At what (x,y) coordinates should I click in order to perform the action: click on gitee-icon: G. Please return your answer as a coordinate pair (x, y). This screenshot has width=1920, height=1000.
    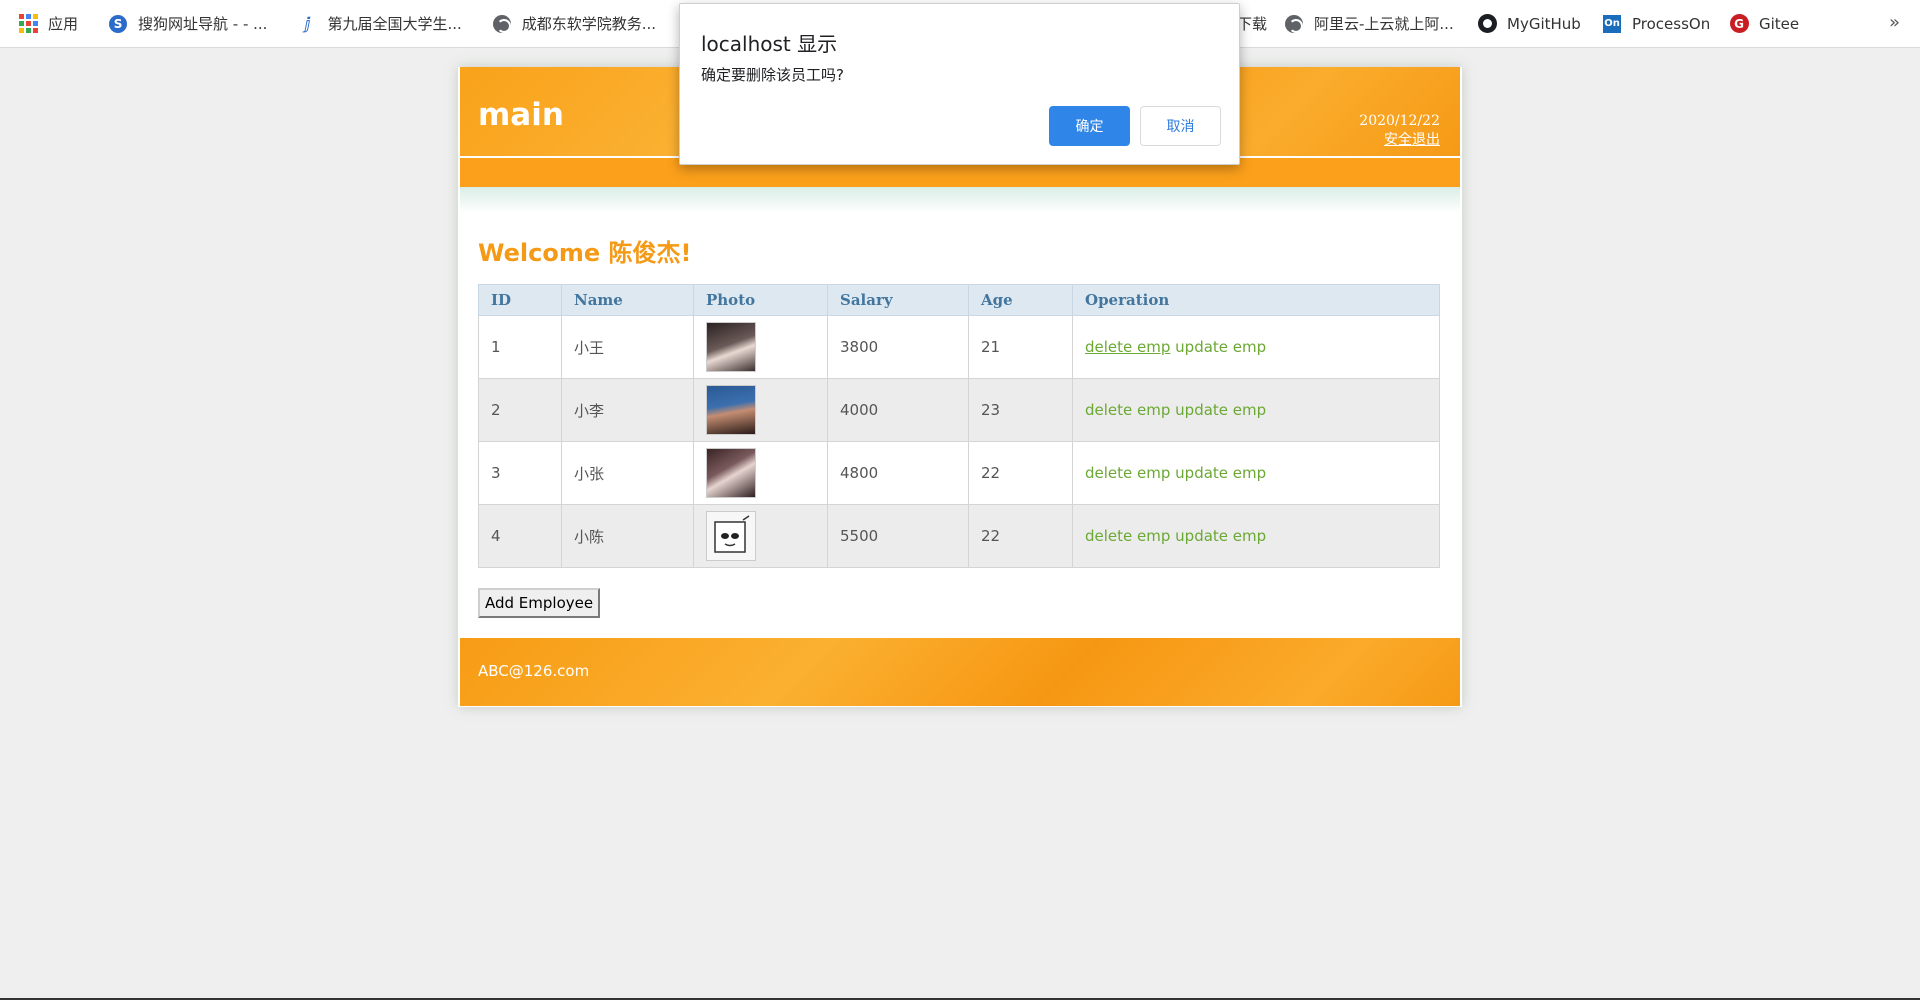
    Looking at the image, I should click on (1739, 24).